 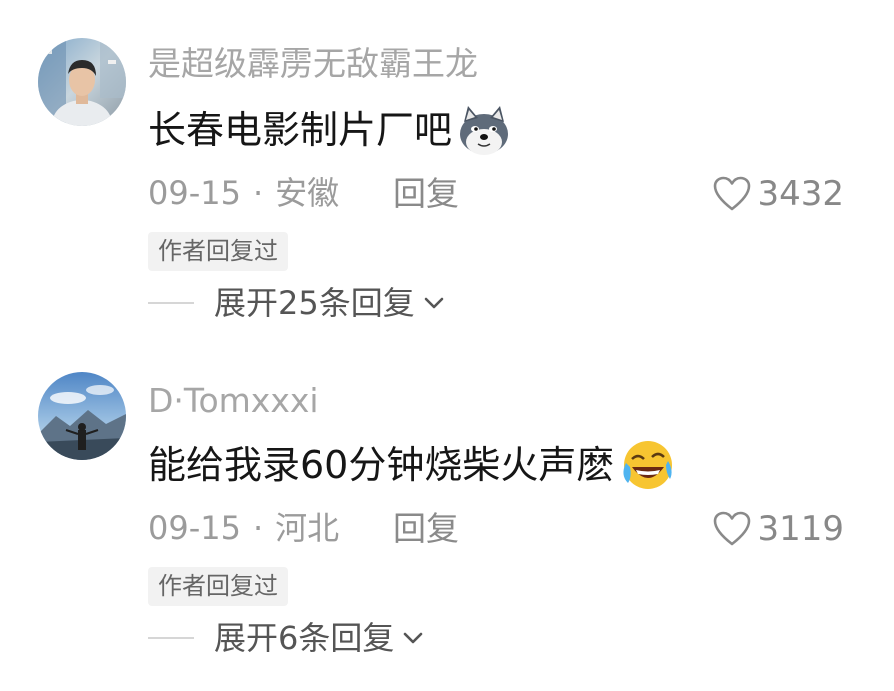 What do you see at coordinates (82, 416) in the screenshot?
I see `avatar` at bounding box center [82, 416].